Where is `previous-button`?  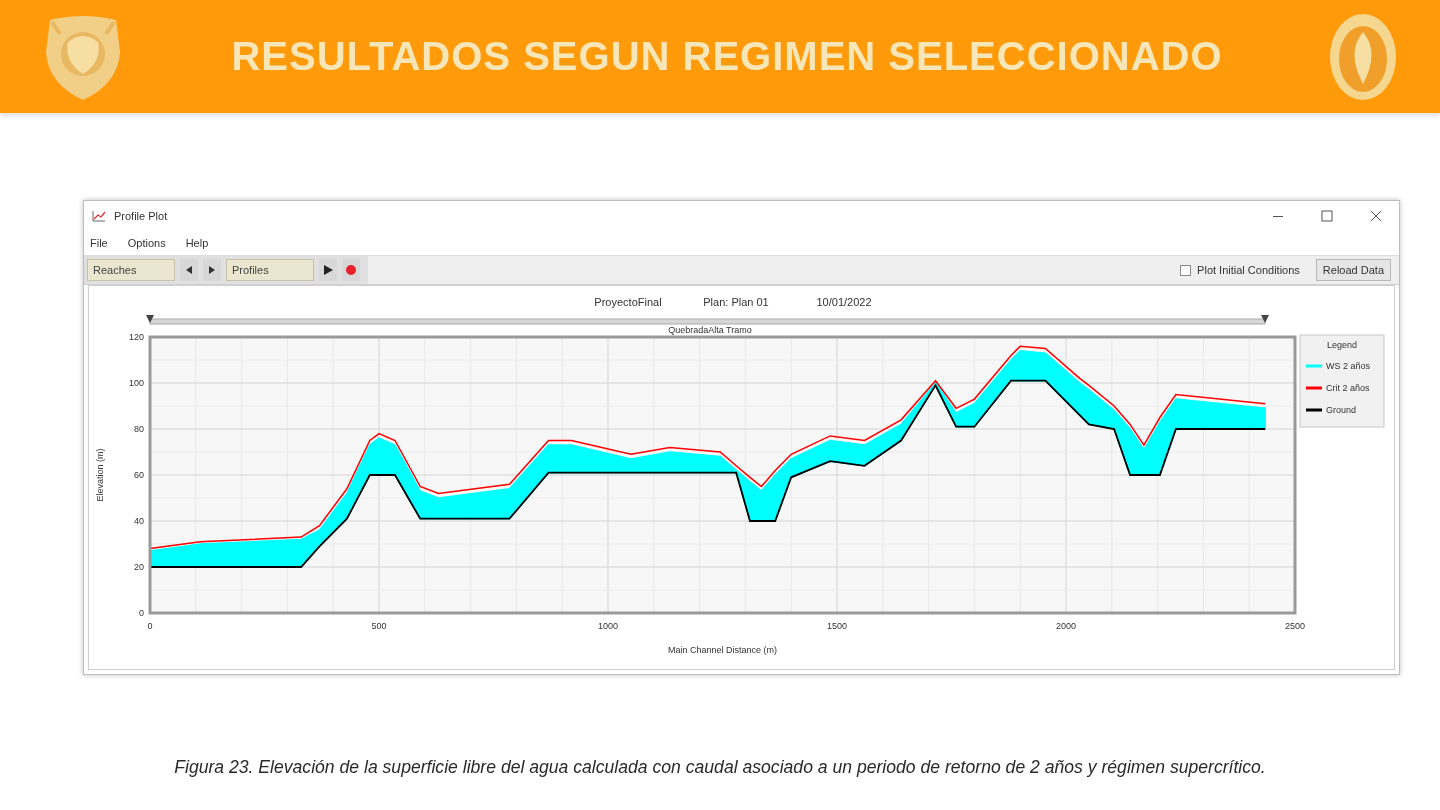
previous-button is located at coordinates (189, 270).